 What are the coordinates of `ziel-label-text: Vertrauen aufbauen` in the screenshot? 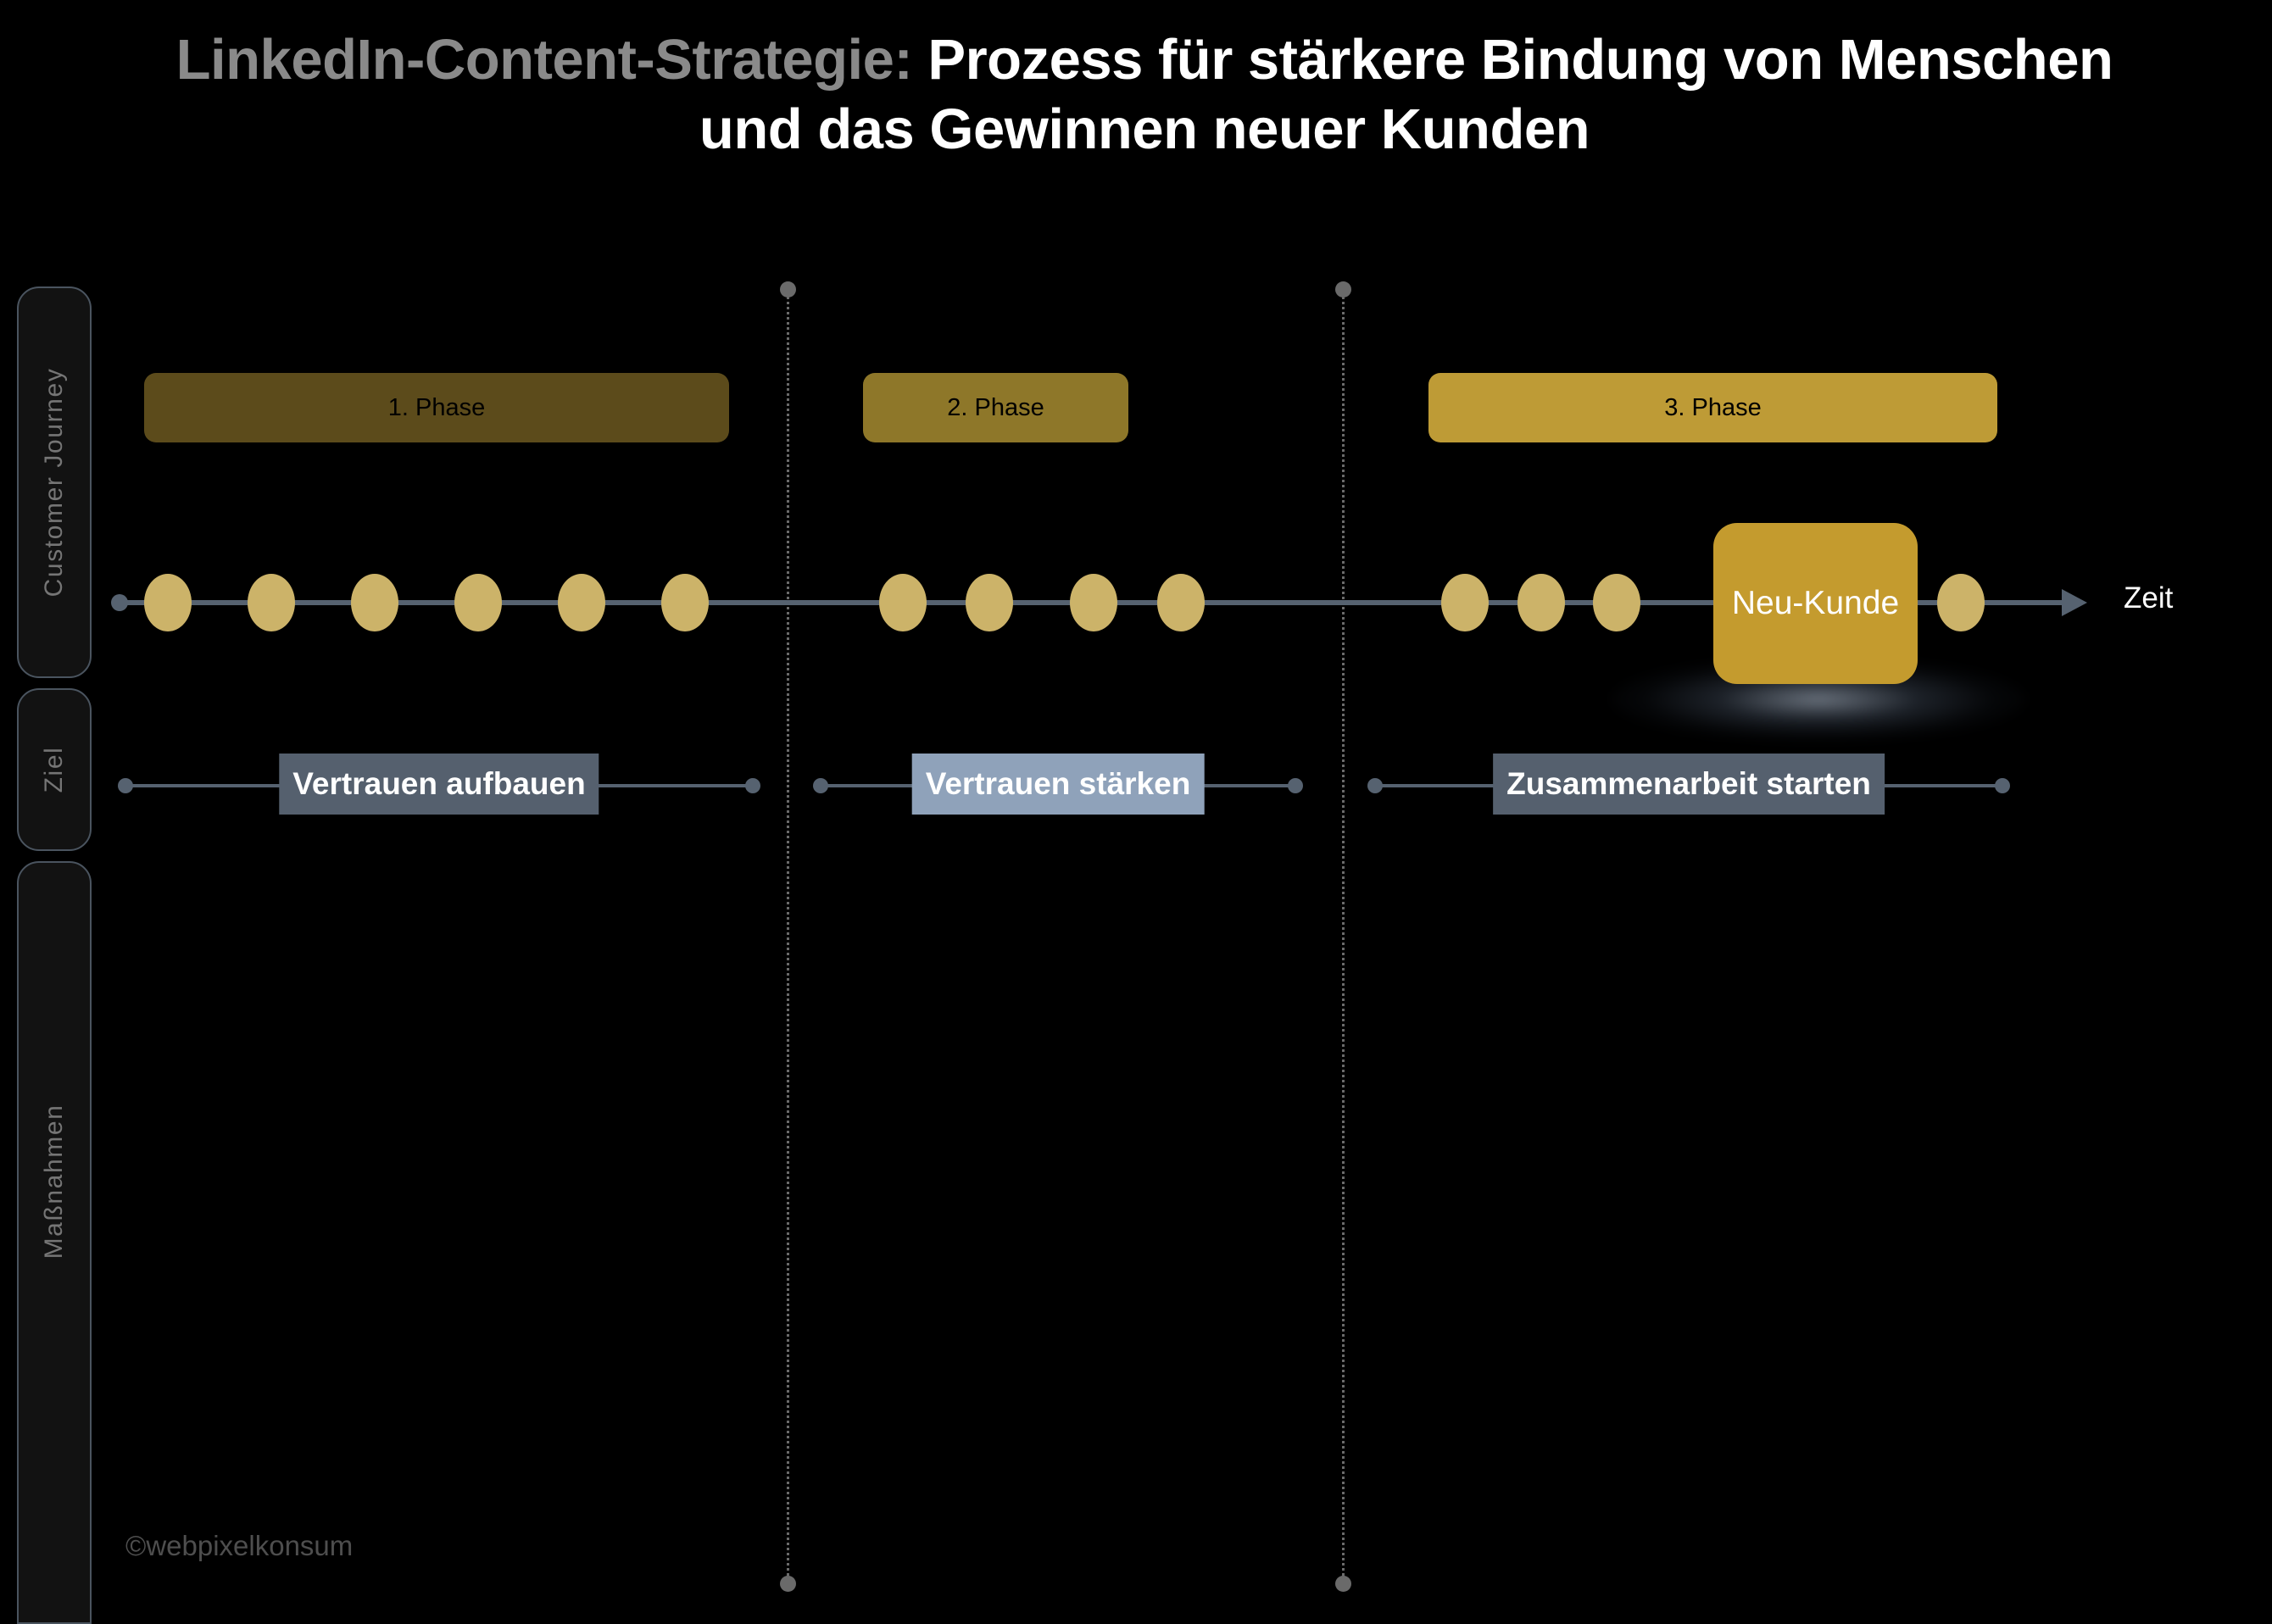 It's located at (439, 784).